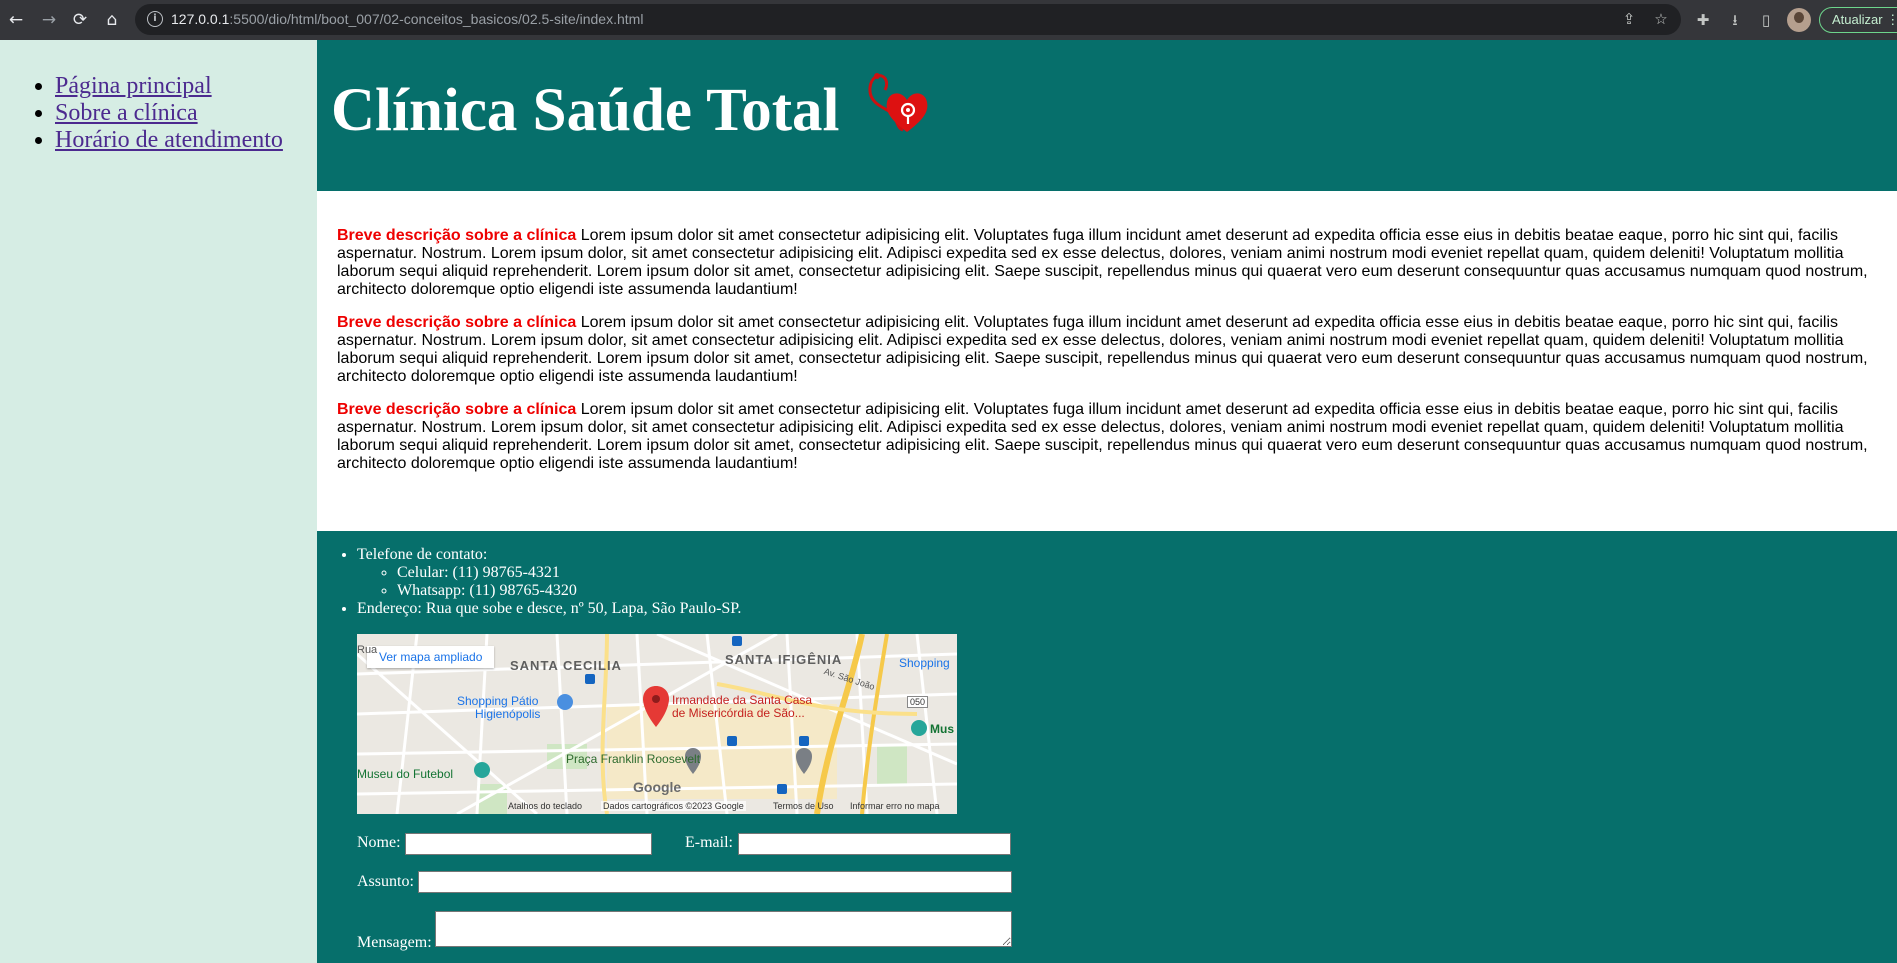 The image size is (1897, 963). Describe the element at coordinates (379, 842) in the screenshot. I see `name-label: Nome:` at that location.